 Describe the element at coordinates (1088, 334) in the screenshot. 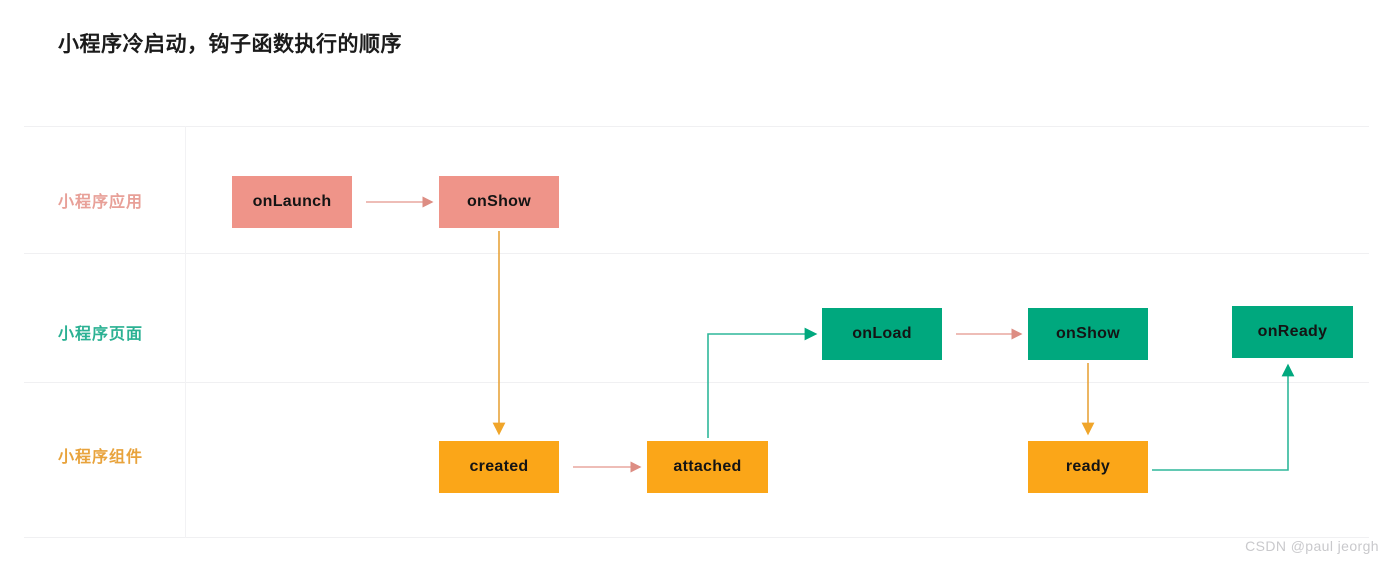

I see `node-onshow-page: onShow` at that location.